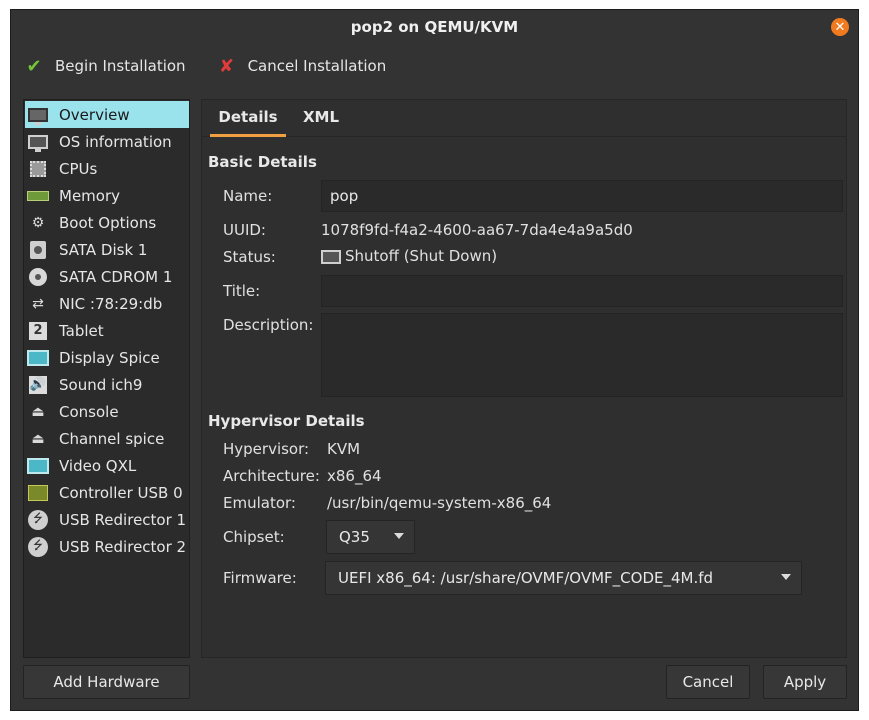  I want to click on usb-icon: ⭍, so click(38, 546).